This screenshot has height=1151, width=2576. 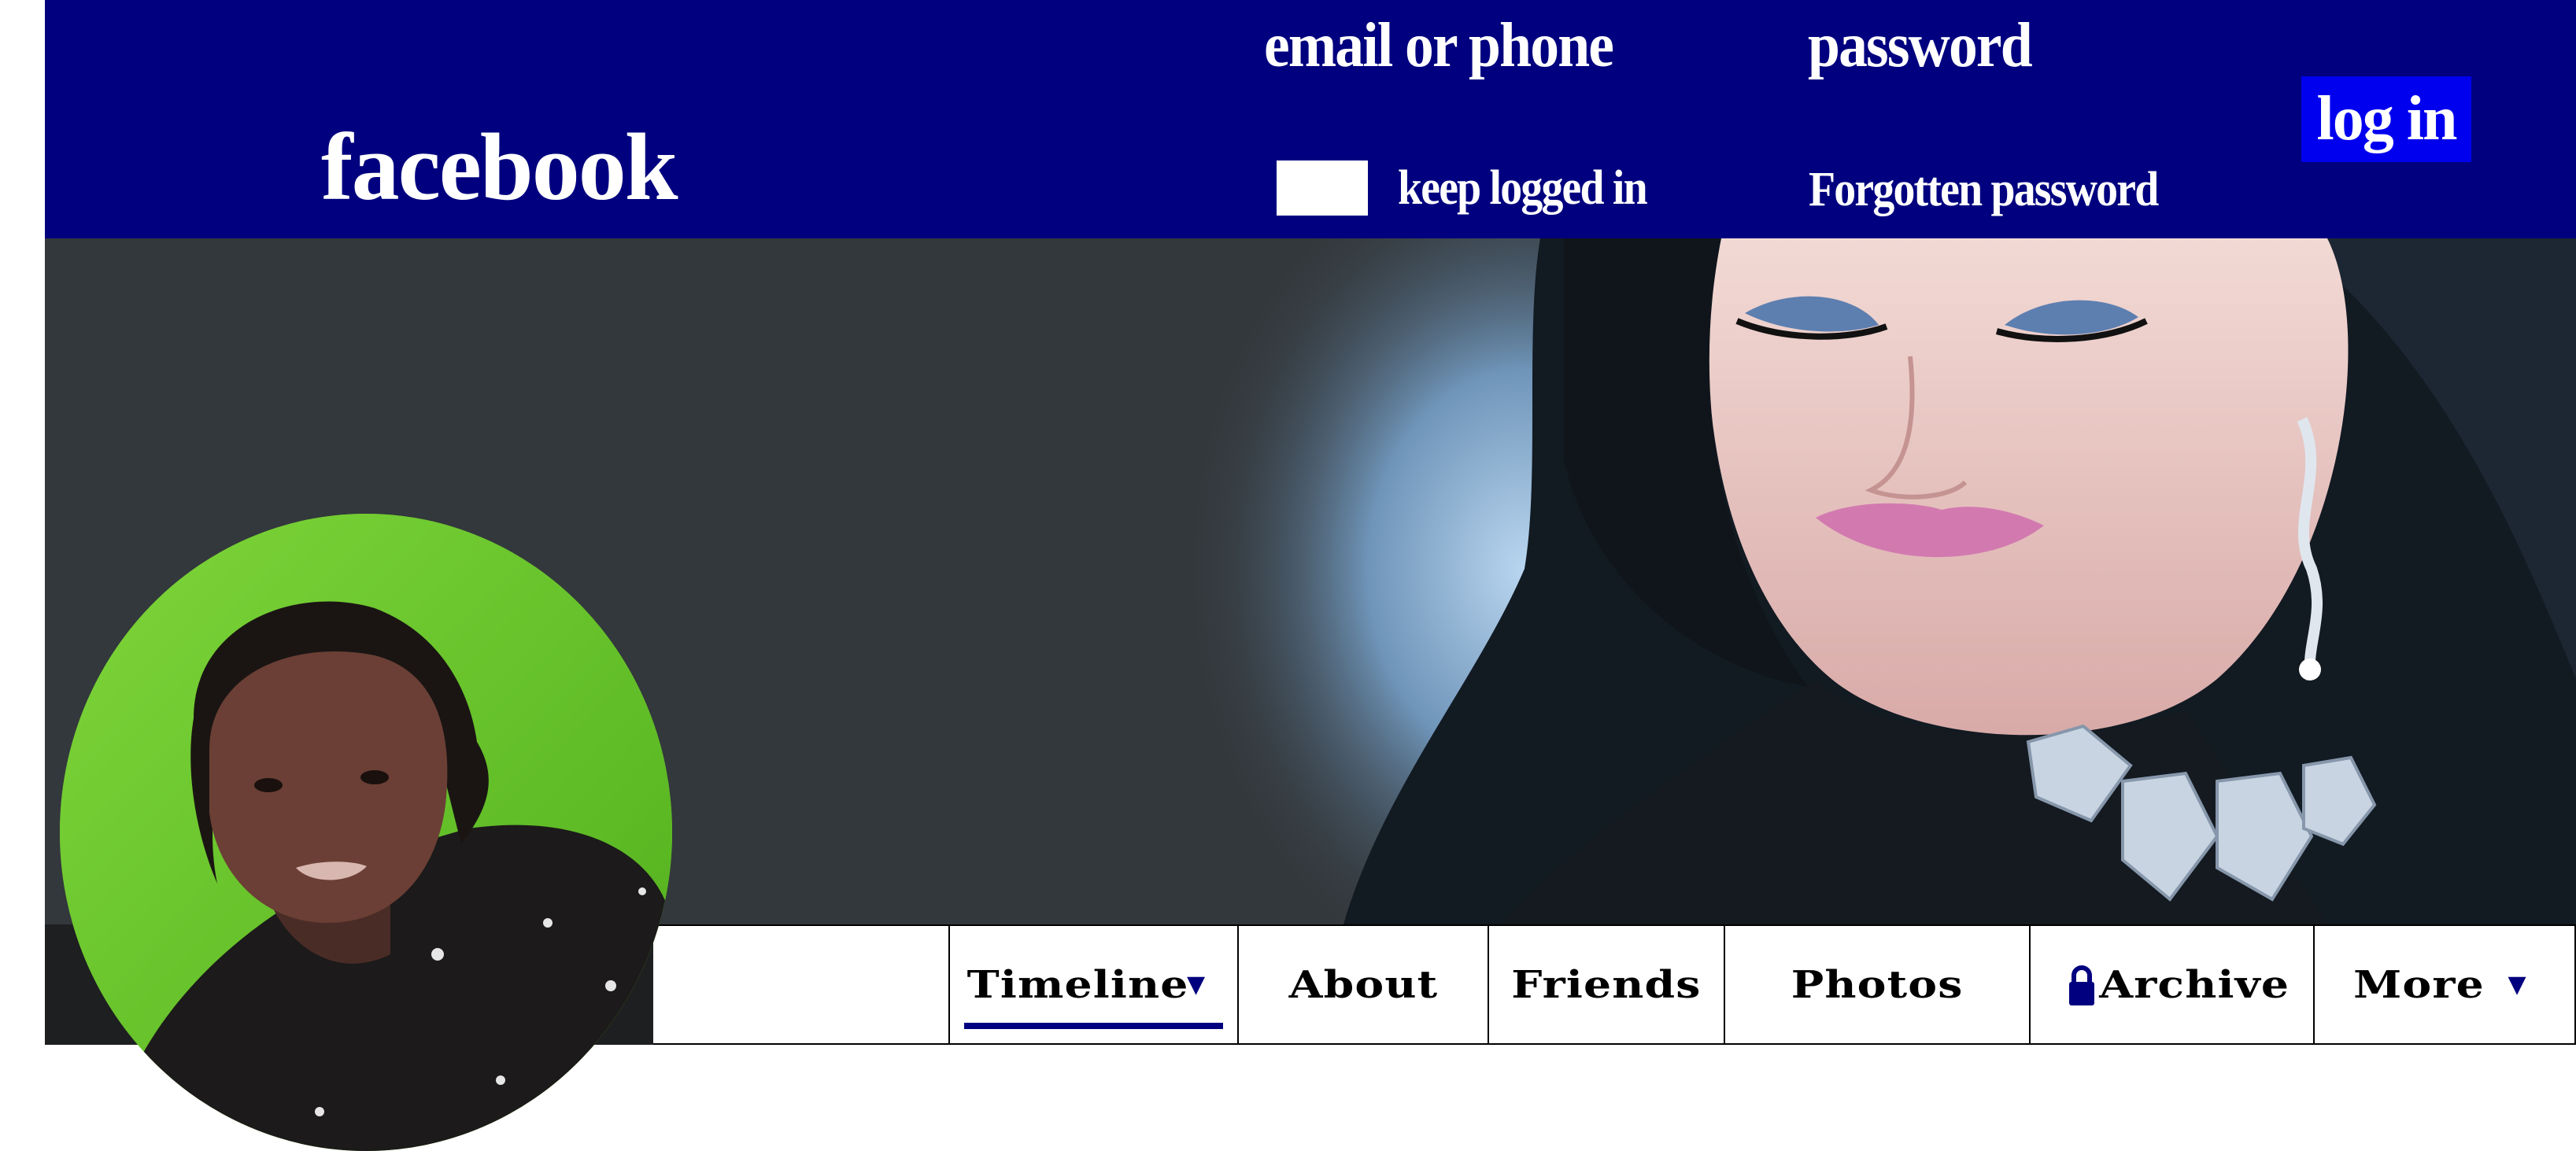 I want to click on profile-picture, so click(x=366, y=832).